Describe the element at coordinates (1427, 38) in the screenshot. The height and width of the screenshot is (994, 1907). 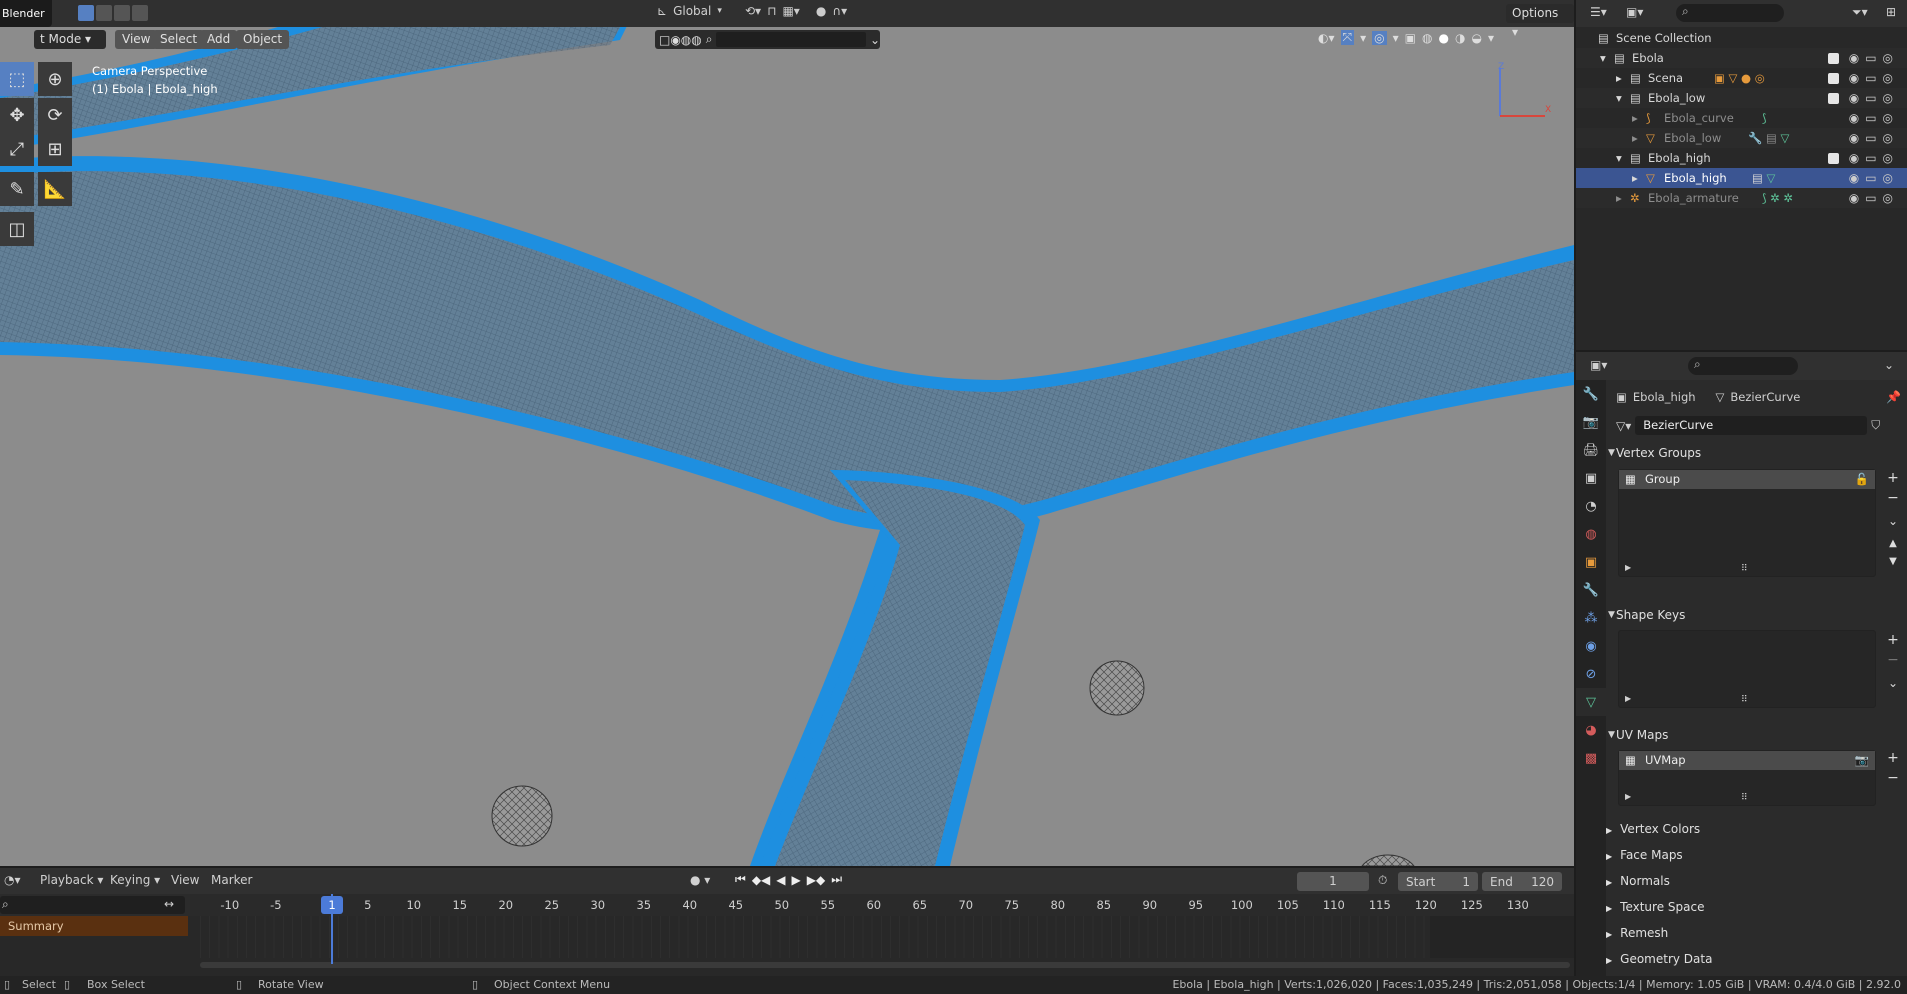
I see `wireframe-shading-icon: ◍` at that location.